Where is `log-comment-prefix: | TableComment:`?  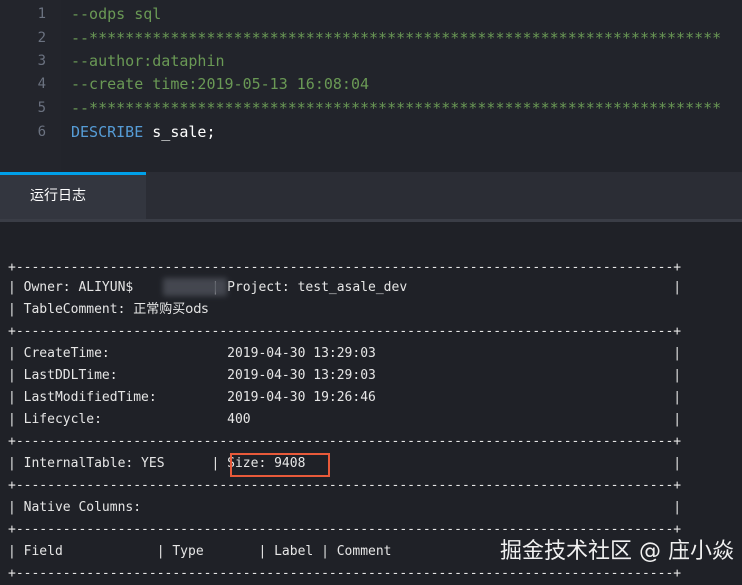
log-comment-prefix: | TableComment: is located at coordinates (71, 309).